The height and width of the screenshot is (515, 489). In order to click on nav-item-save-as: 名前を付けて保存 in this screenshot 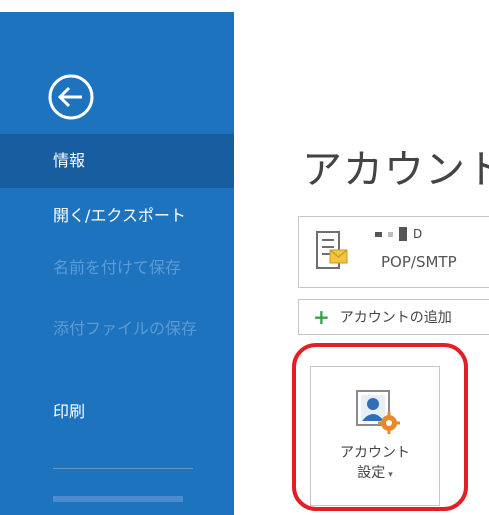, I will do `click(117, 268)`.